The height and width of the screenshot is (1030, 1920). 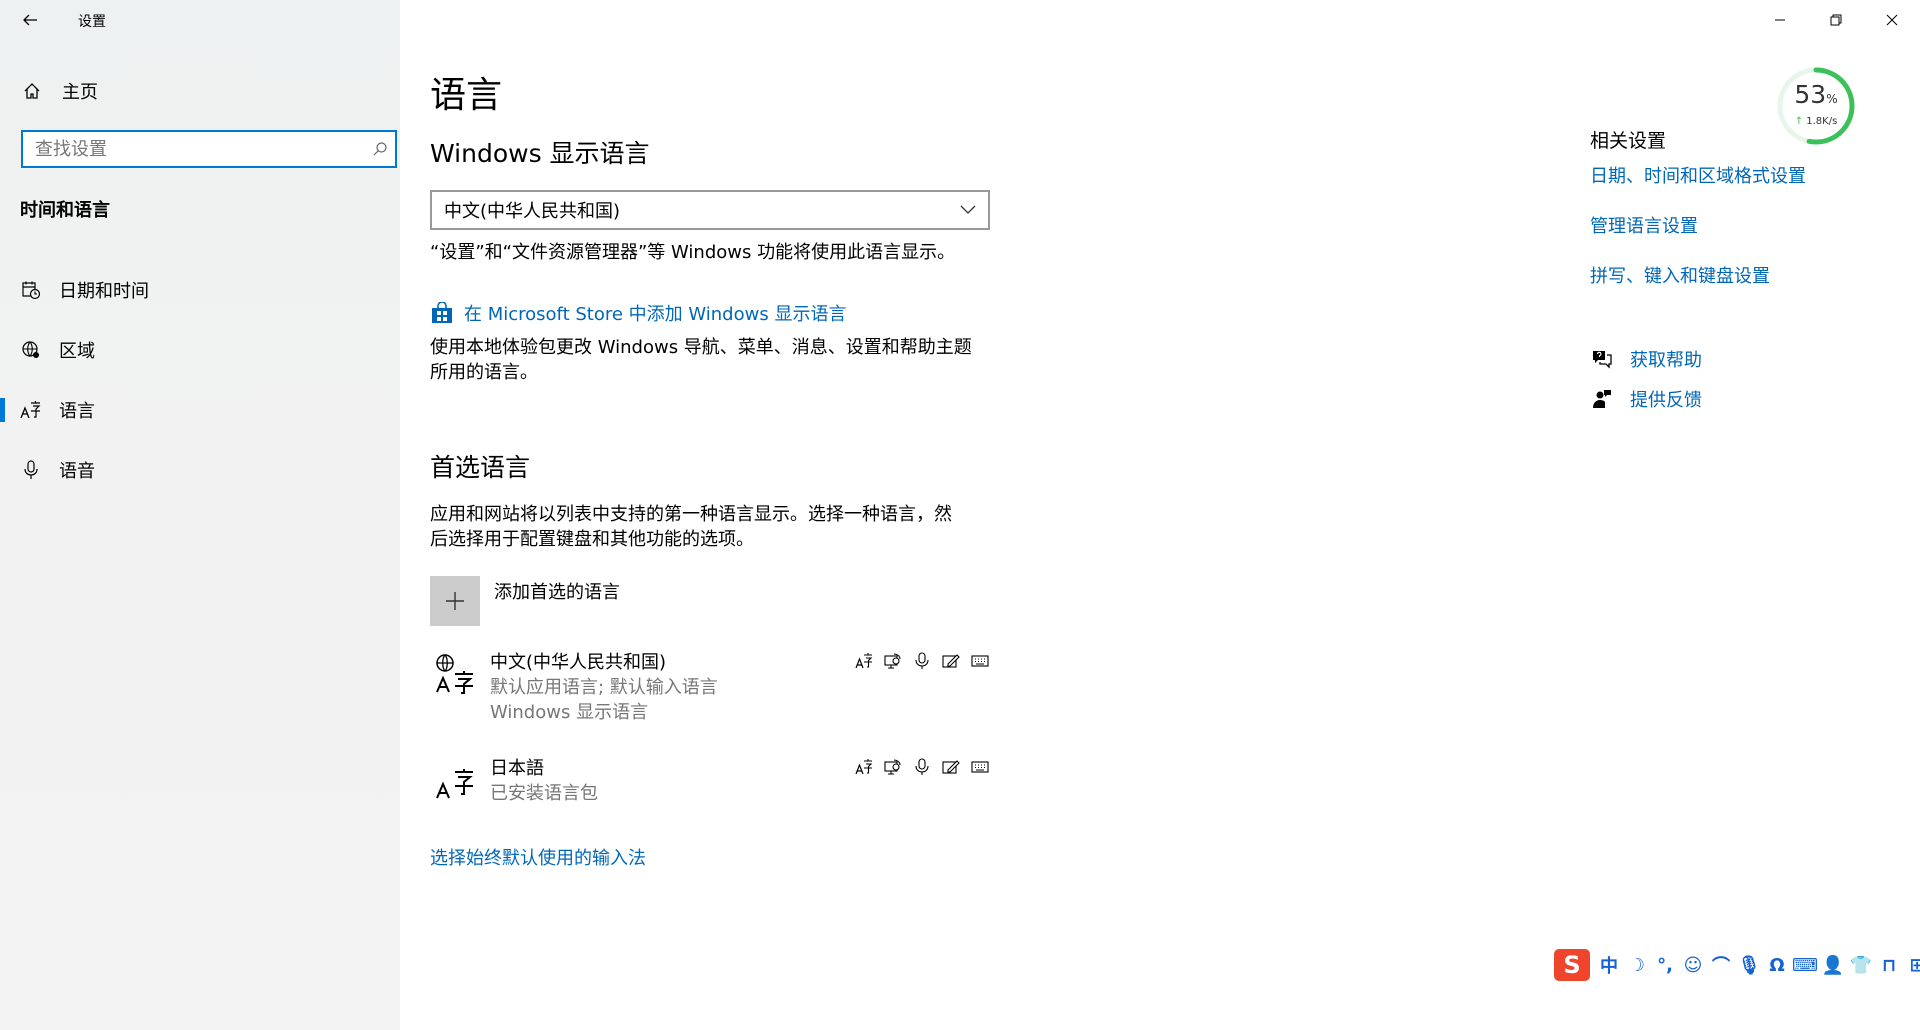 What do you see at coordinates (1822, 121) in the screenshot?
I see `rate-value: 1.8K/s` at bounding box center [1822, 121].